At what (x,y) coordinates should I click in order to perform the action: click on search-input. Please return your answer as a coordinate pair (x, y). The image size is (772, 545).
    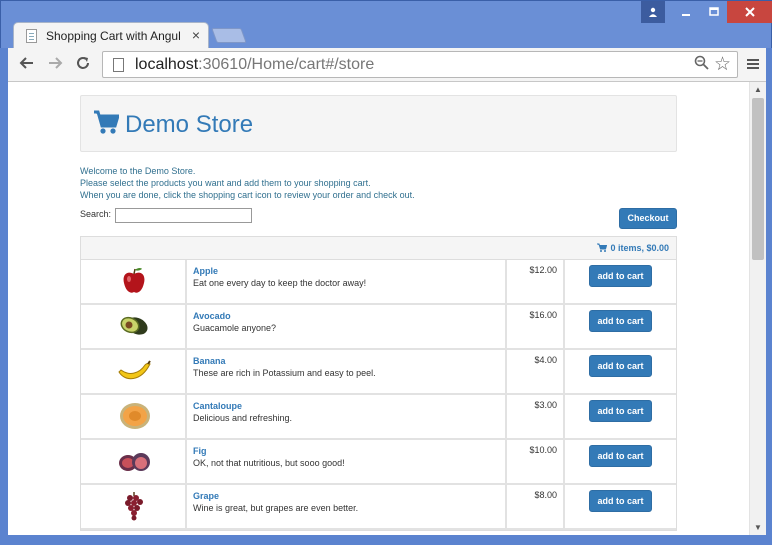
    Looking at the image, I should click on (183, 215).